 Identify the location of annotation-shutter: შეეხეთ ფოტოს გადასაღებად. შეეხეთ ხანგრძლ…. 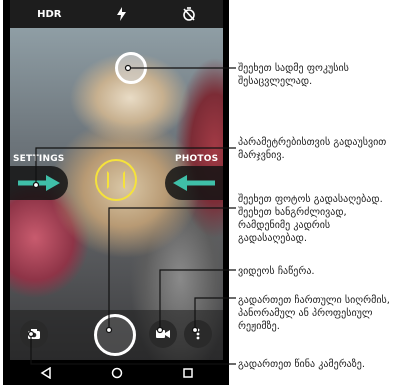
(310, 219).